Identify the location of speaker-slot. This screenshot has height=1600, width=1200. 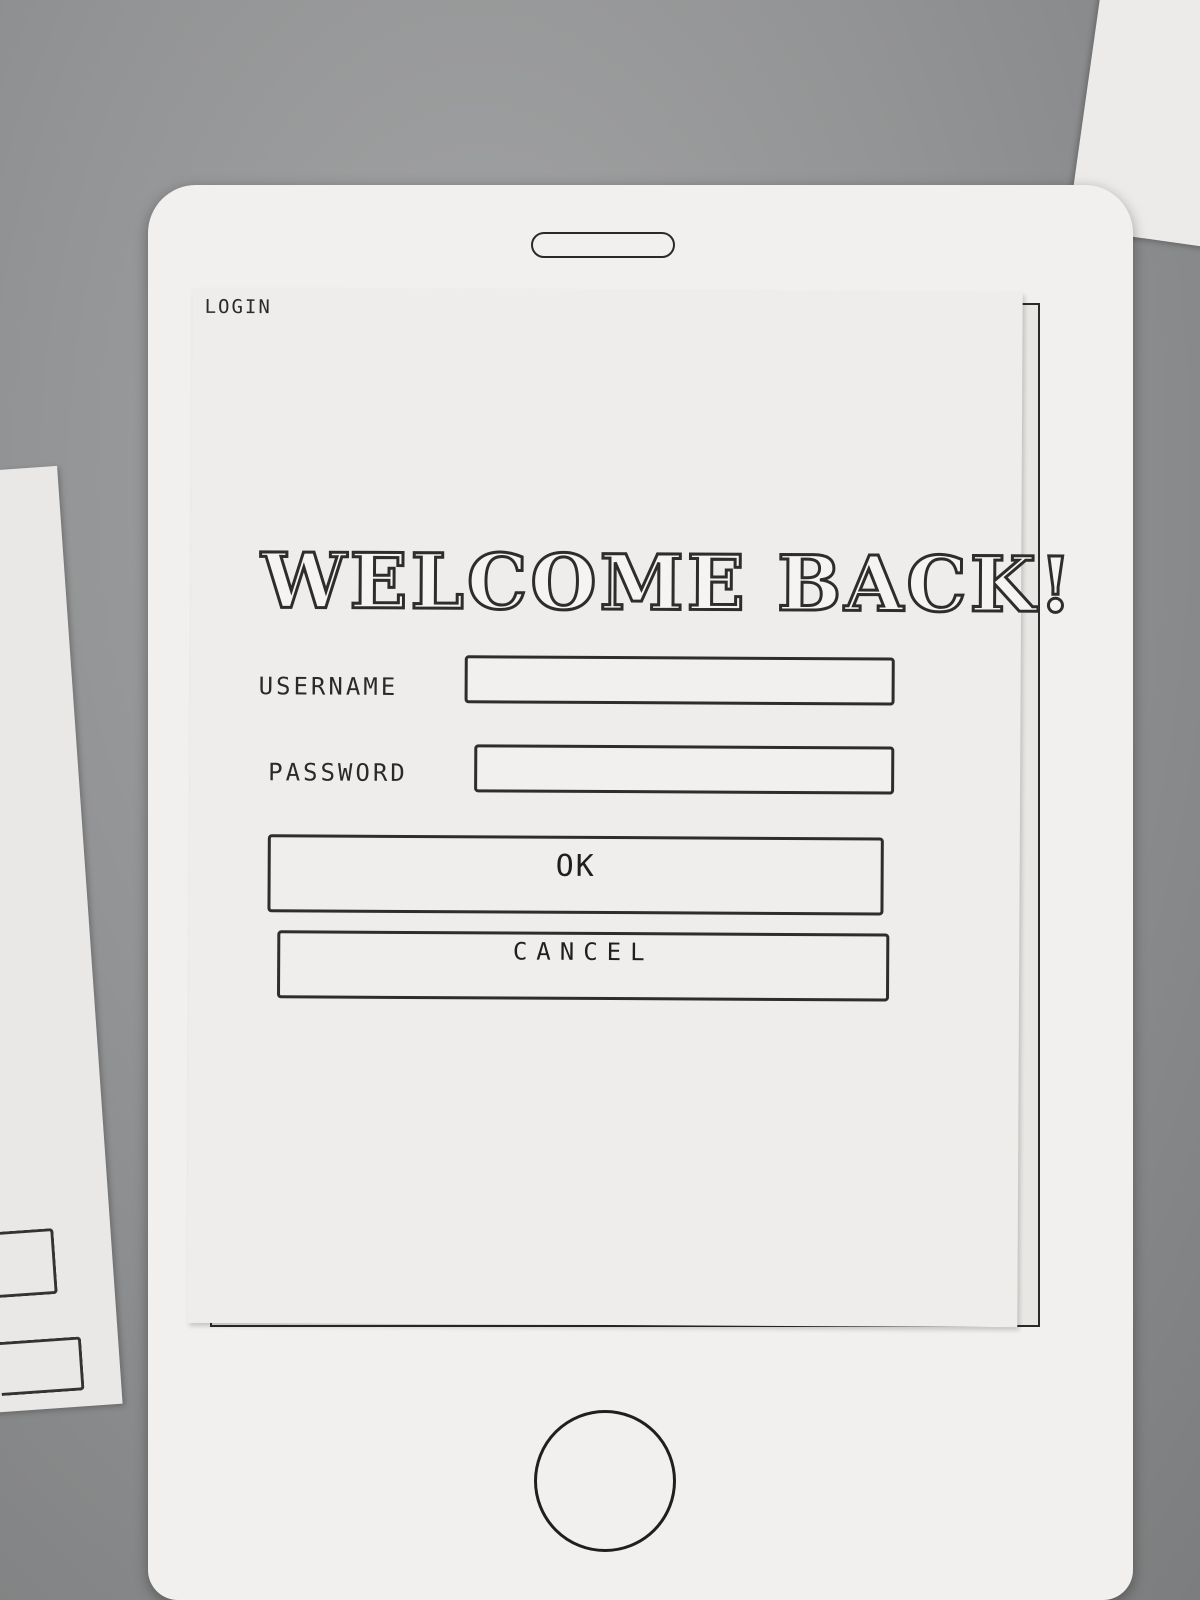
(603, 245).